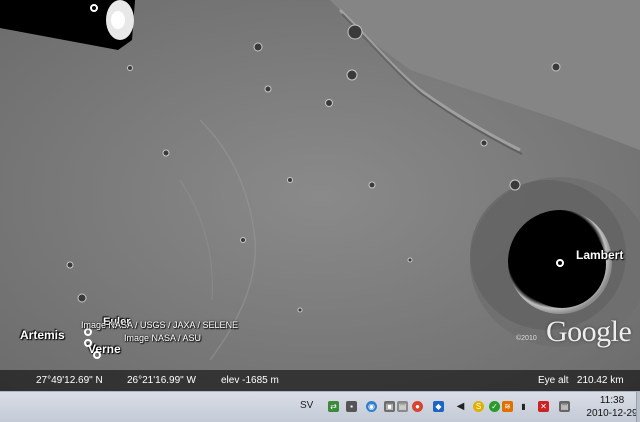 The height and width of the screenshot is (422, 640). Describe the element at coordinates (460, 406) in the screenshot. I see `volume-icon: ◀` at that location.